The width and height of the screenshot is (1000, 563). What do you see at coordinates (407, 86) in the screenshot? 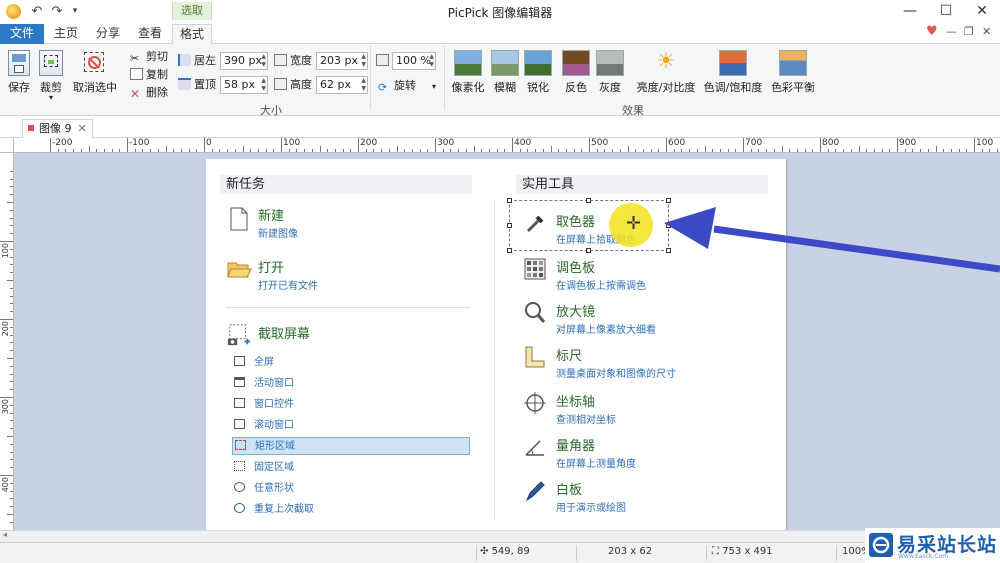
I see `rotate-button: ⟳ 旋转 ▾` at bounding box center [407, 86].